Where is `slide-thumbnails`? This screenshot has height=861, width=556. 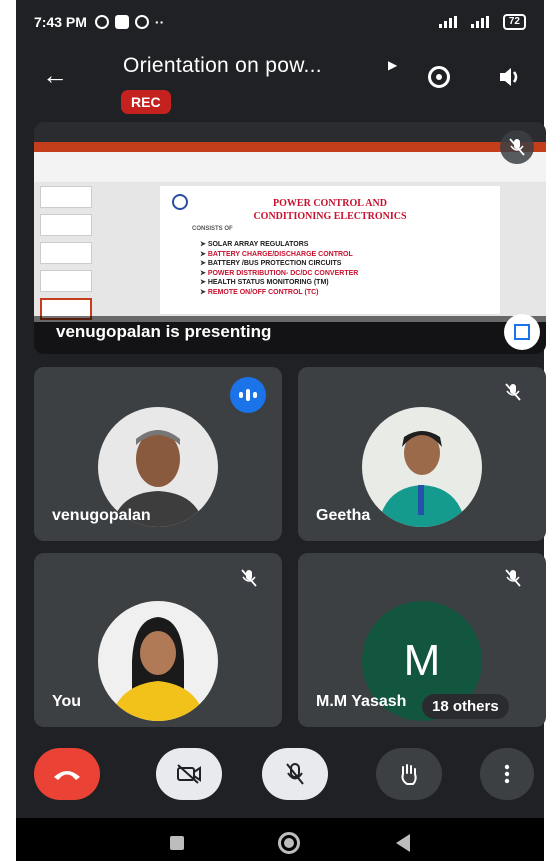
slide-thumbnails is located at coordinates (69, 256).